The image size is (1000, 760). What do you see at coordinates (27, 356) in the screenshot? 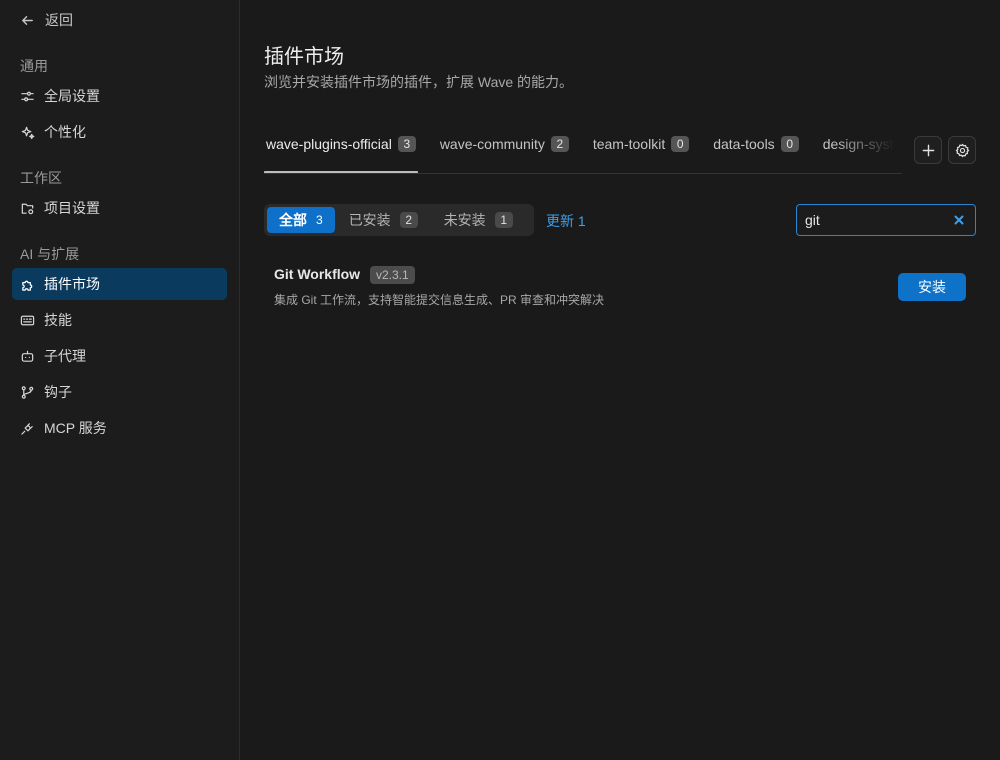
I see `bot-icon` at bounding box center [27, 356].